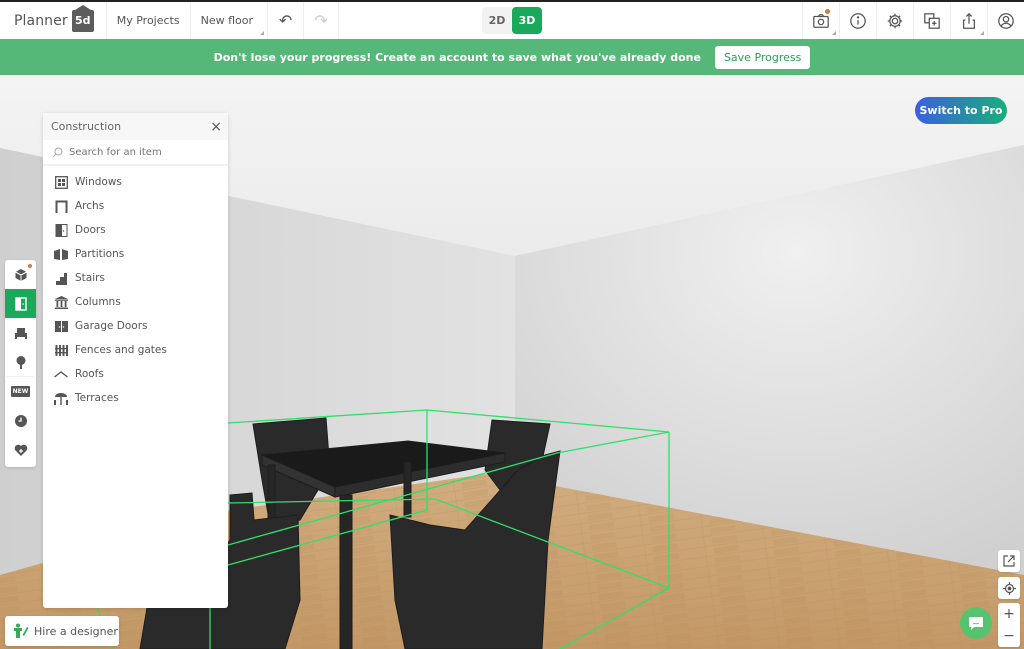  What do you see at coordinates (90, 230) in the screenshot?
I see `category-label: Doors` at bounding box center [90, 230].